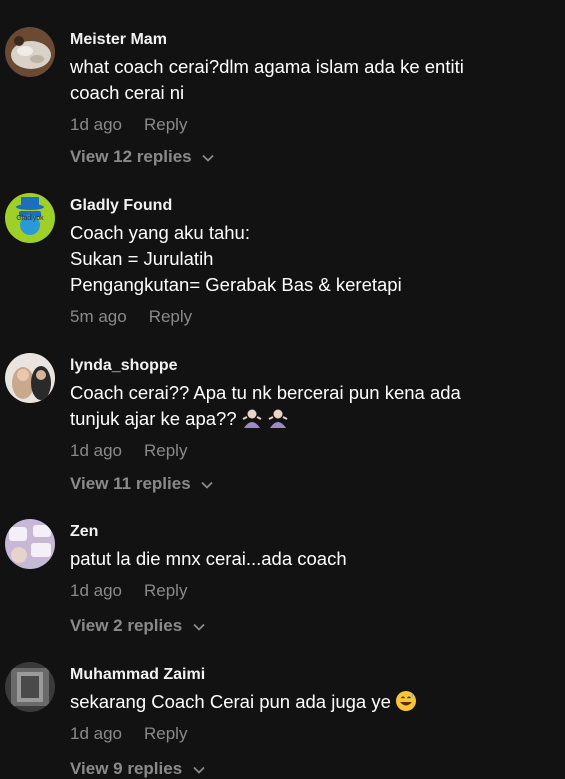 The image size is (565, 779). Describe the element at coordinates (118, 40) in the screenshot. I see `username: Meister Mam` at that location.